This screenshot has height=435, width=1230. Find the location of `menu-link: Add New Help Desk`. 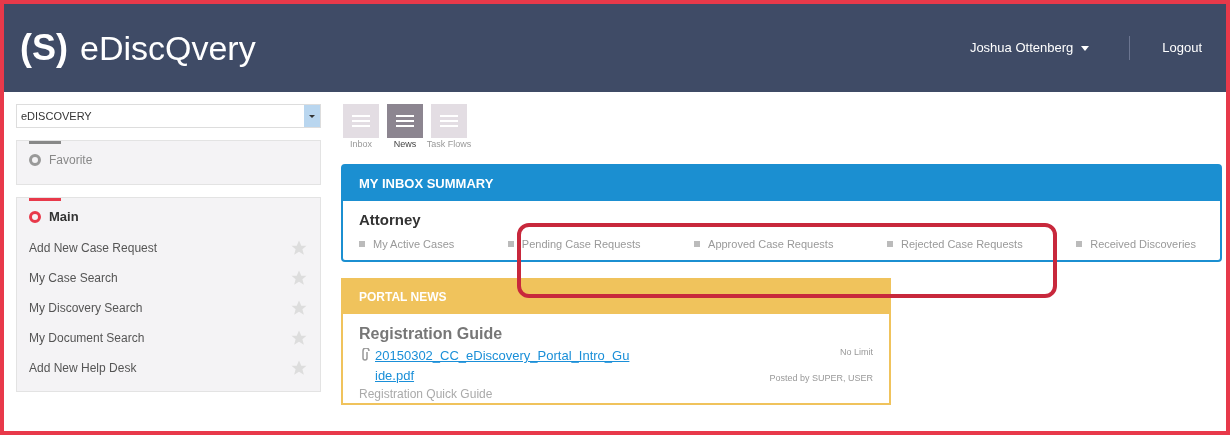

menu-link: Add New Help Desk is located at coordinates (159, 368).